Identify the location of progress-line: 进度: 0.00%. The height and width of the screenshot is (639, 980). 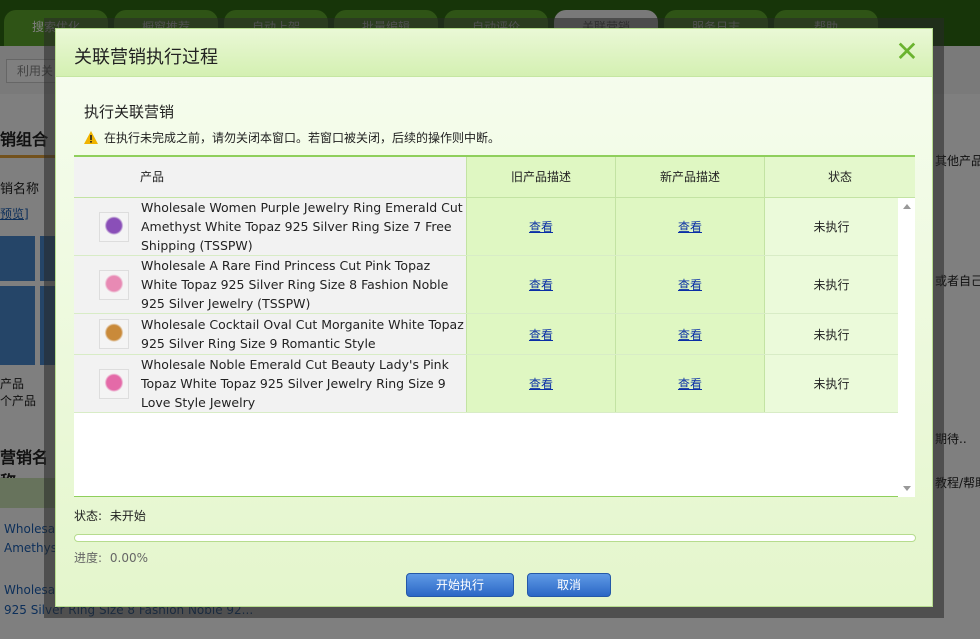
(111, 557).